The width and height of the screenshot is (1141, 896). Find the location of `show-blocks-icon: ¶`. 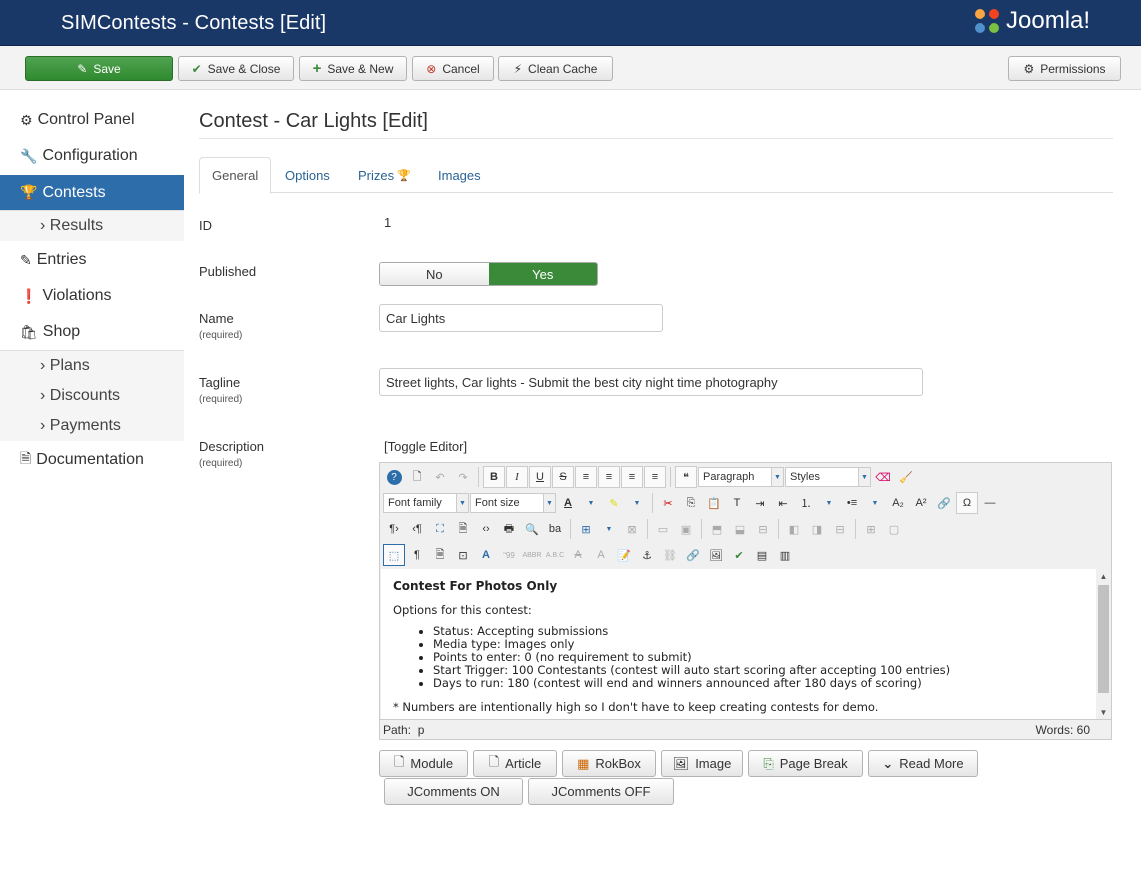

show-blocks-icon: ¶ is located at coordinates (417, 555).